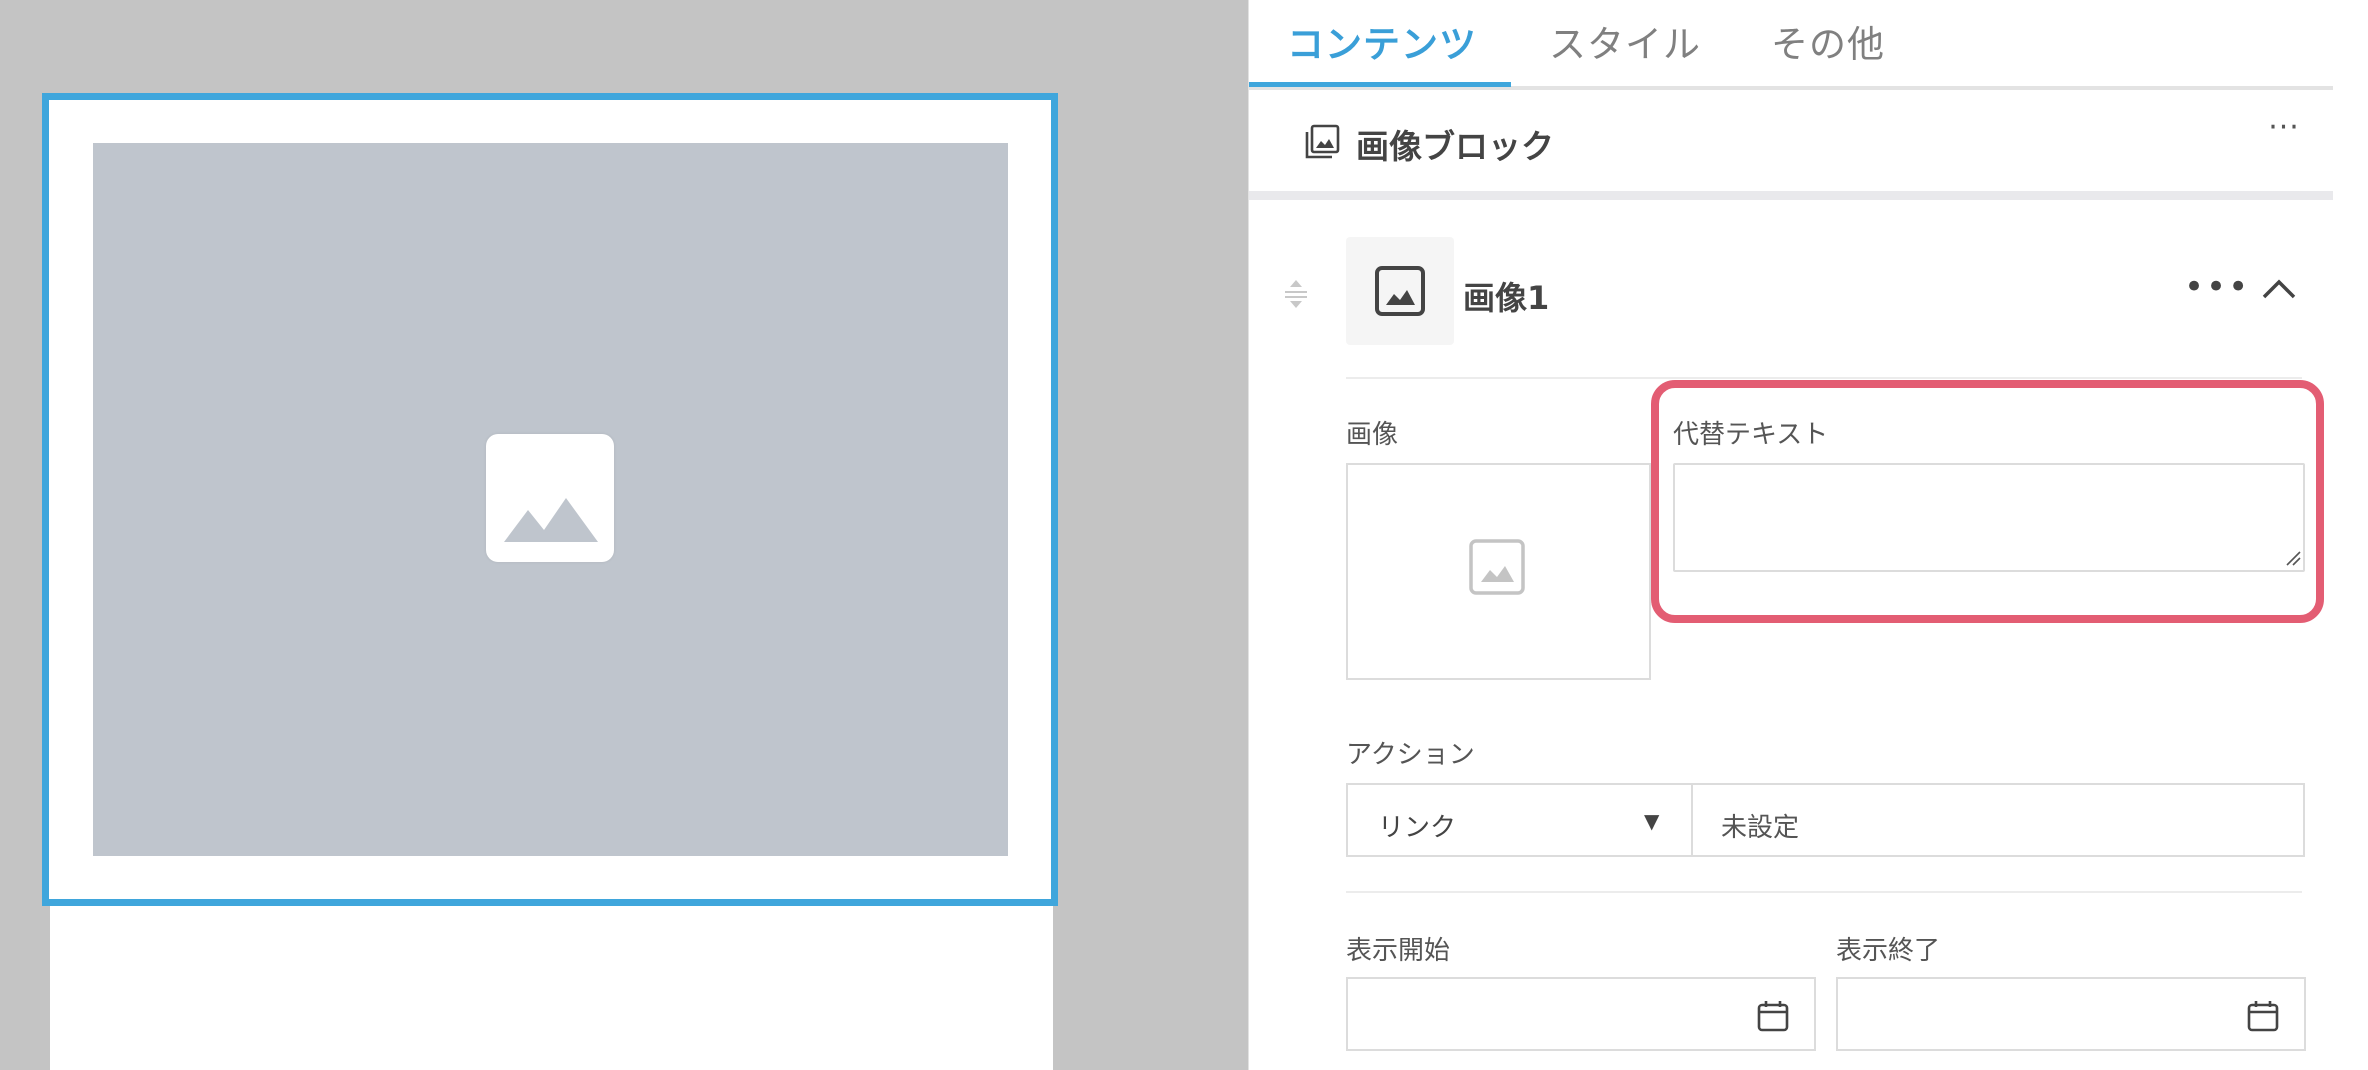 The image size is (2368, 1070). I want to click on active-tab-indicator, so click(1380, 84).